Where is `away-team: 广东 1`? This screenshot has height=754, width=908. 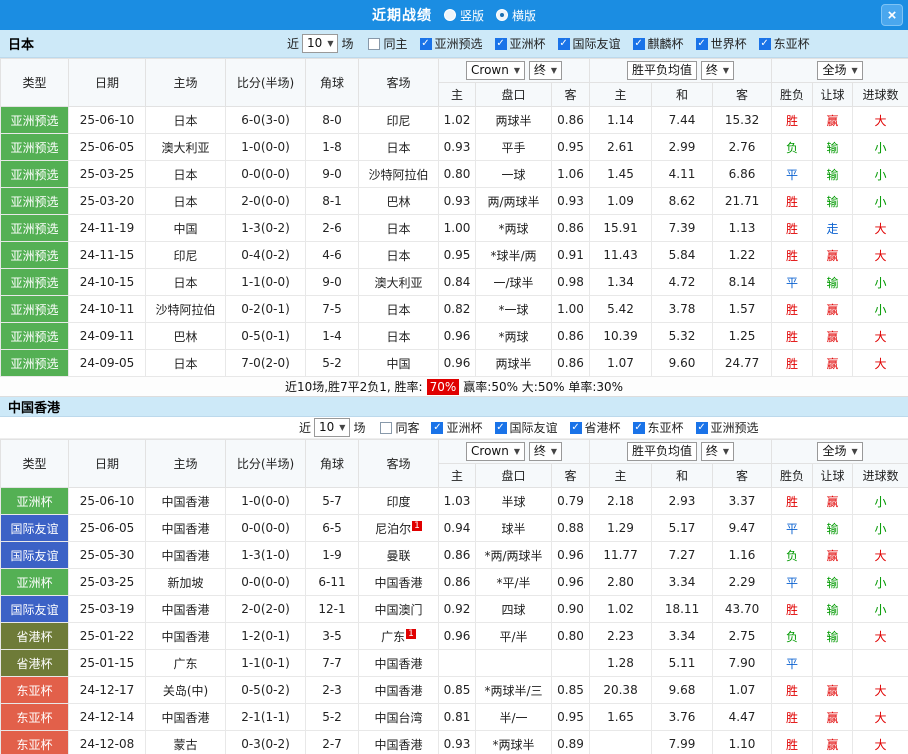
away-team: 广东 1 is located at coordinates (398, 636).